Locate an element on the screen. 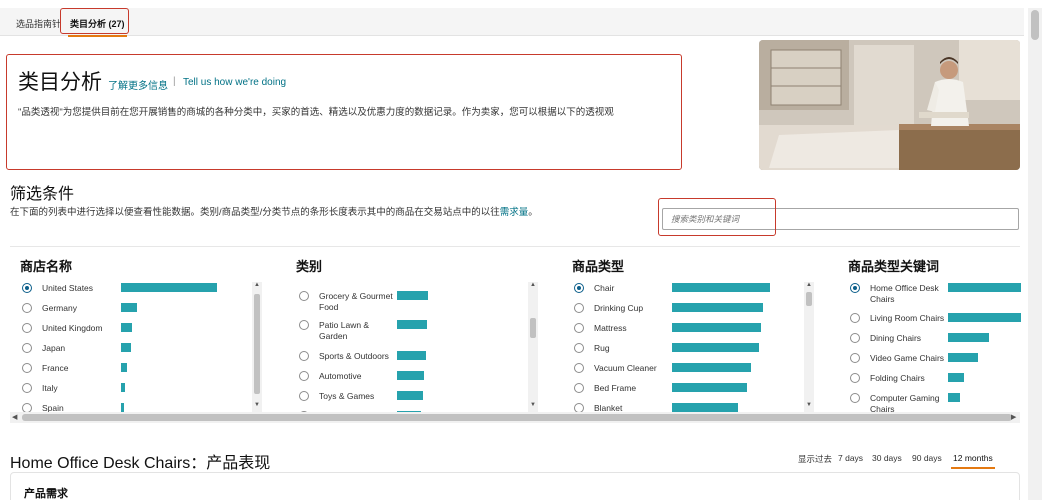  category-option: Grocery & Gourmet Food is located at coordinates (414, 300).